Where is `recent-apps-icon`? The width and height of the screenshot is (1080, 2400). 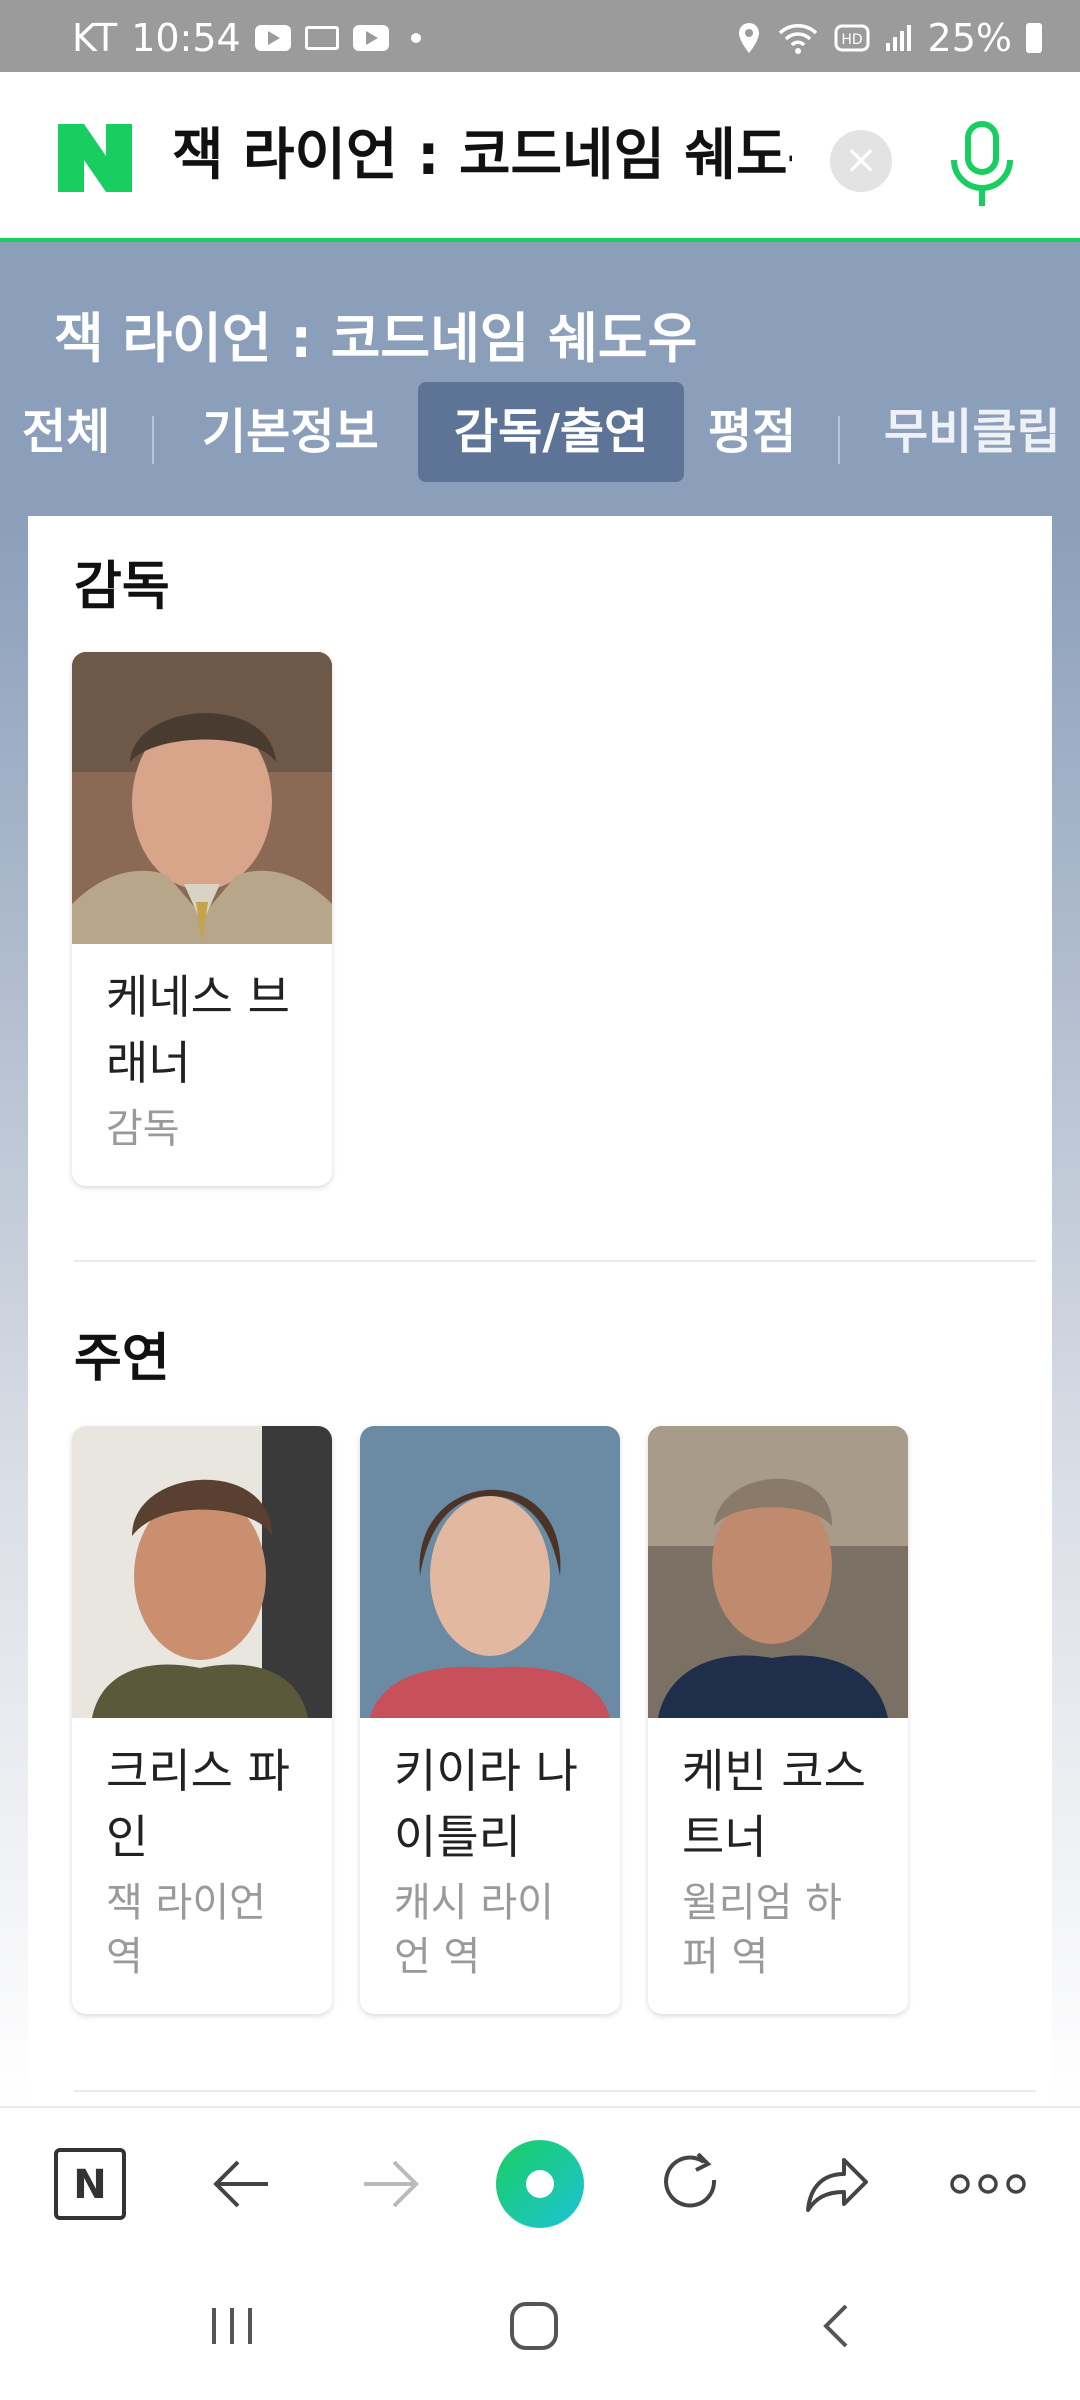
recent-apps-icon is located at coordinates (232, 2326).